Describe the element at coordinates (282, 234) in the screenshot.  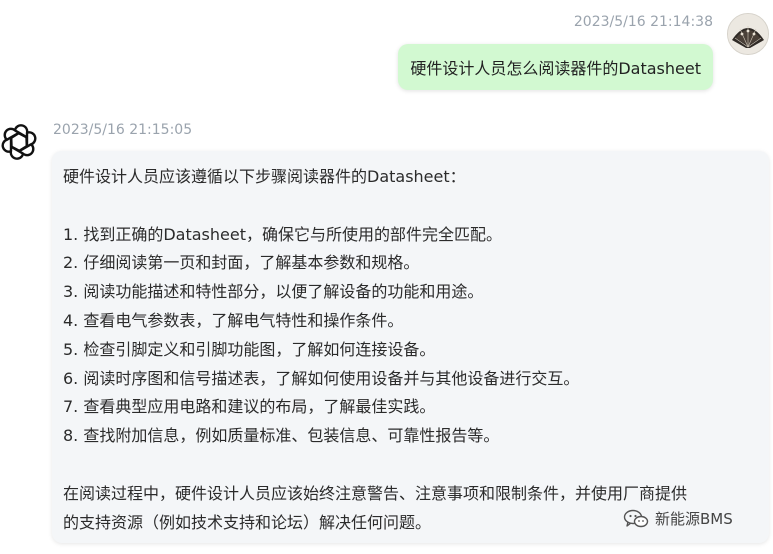
I see `step-item: 1. 找到正确的Datasheet，确保它与所使用的部件完全匹配。` at that location.